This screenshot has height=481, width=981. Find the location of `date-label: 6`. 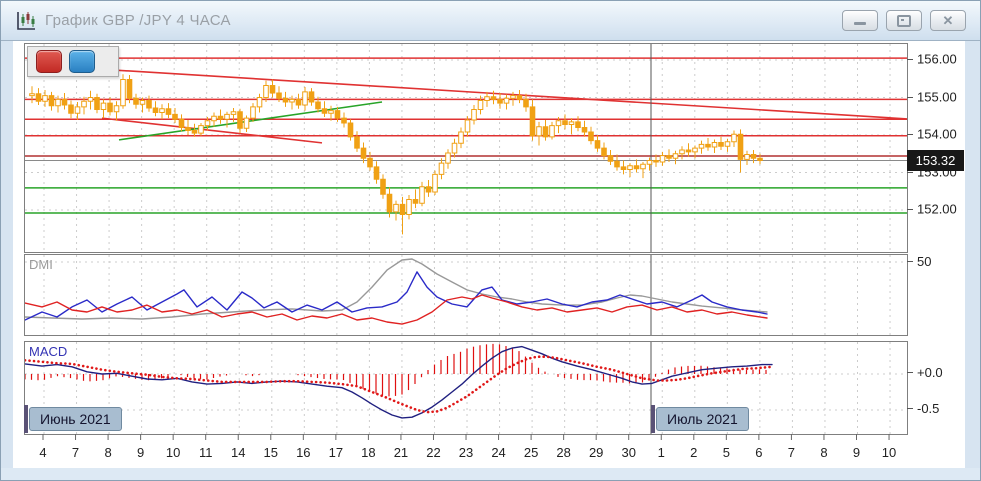

date-label: 6 is located at coordinates (759, 452).